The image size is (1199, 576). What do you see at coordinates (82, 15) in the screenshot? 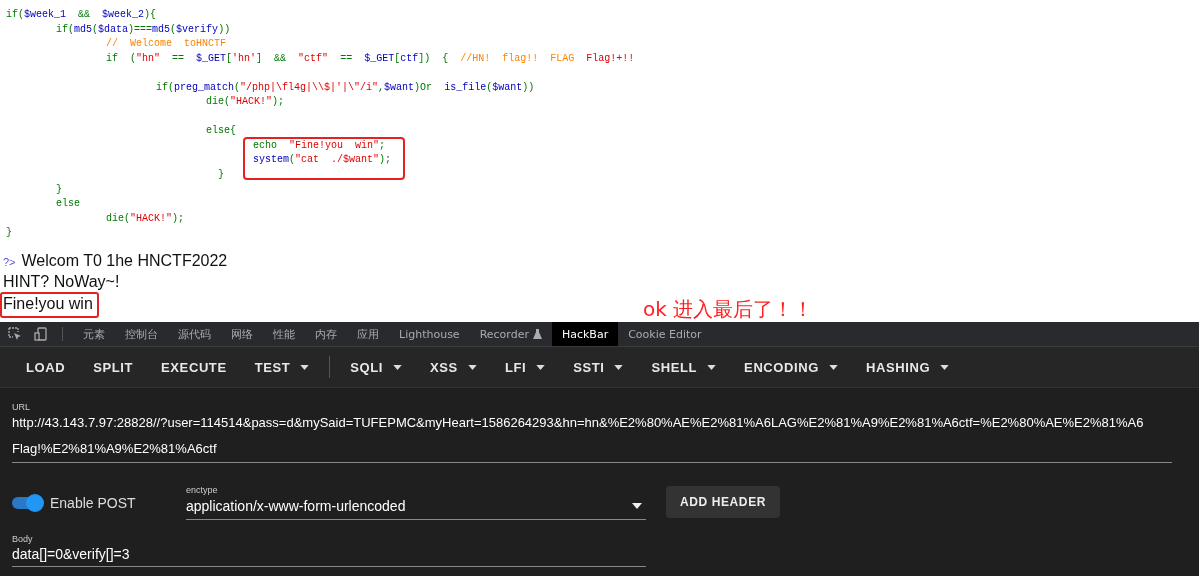
I see `code-line: if($week_1 && $week_2){` at bounding box center [82, 15].